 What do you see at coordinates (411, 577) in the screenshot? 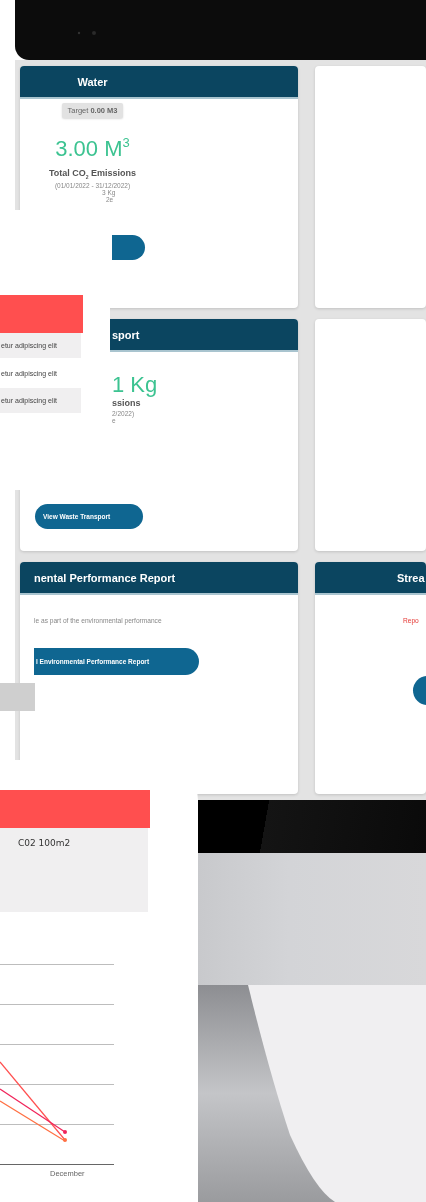
I see `card-title: Strea` at bounding box center [411, 577].